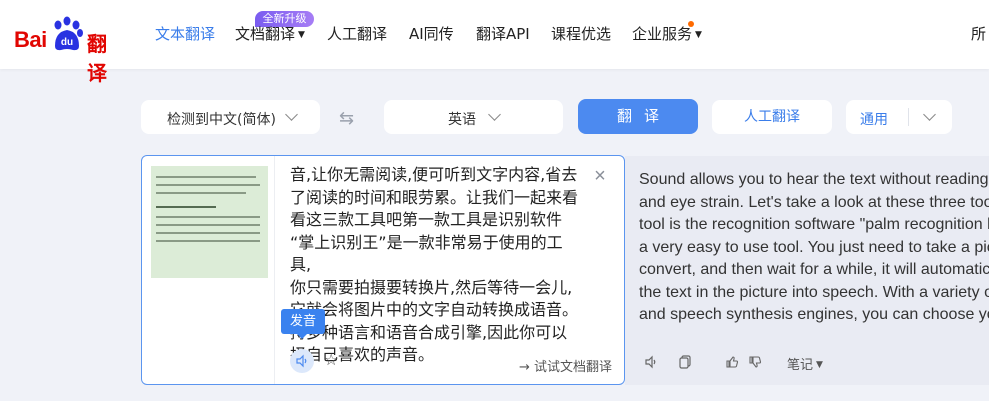  Describe the element at coordinates (600, 176) in the screenshot. I see `clear-text-close-icon: ×` at that location.